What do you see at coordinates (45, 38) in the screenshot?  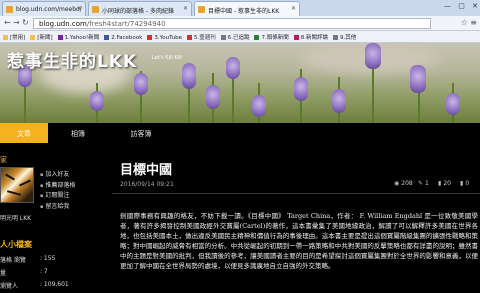 I see `bookmark-label: [新聞]` at bounding box center [45, 38].